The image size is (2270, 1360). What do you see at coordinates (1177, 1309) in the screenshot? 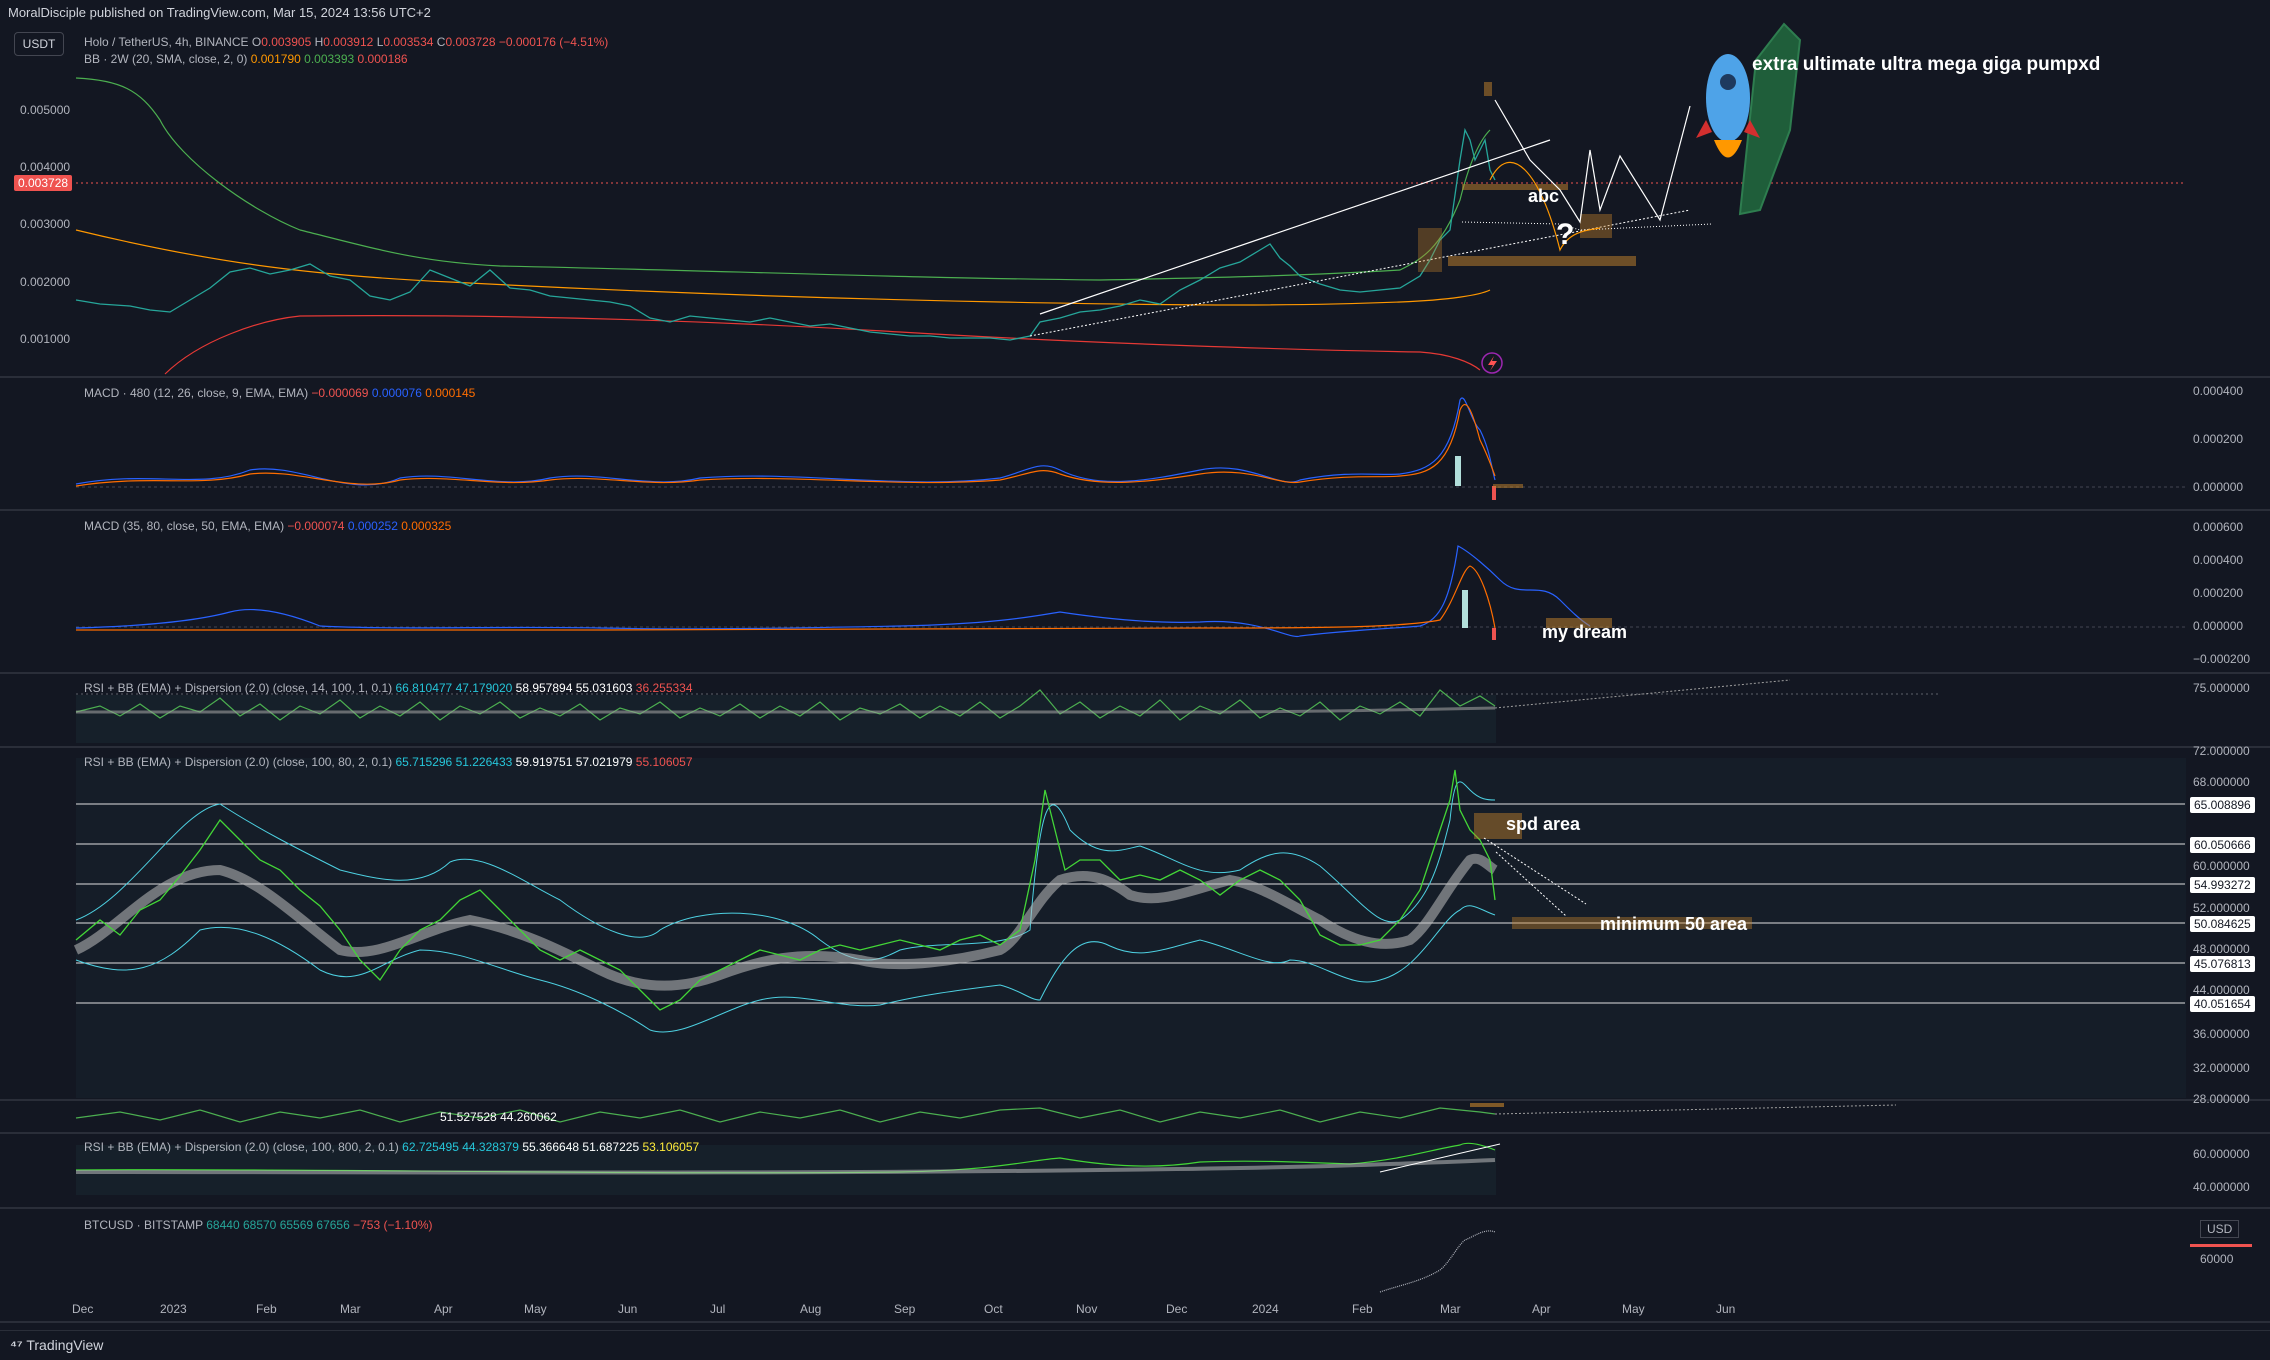
I see `time-label: Dec` at bounding box center [1177, 1309].